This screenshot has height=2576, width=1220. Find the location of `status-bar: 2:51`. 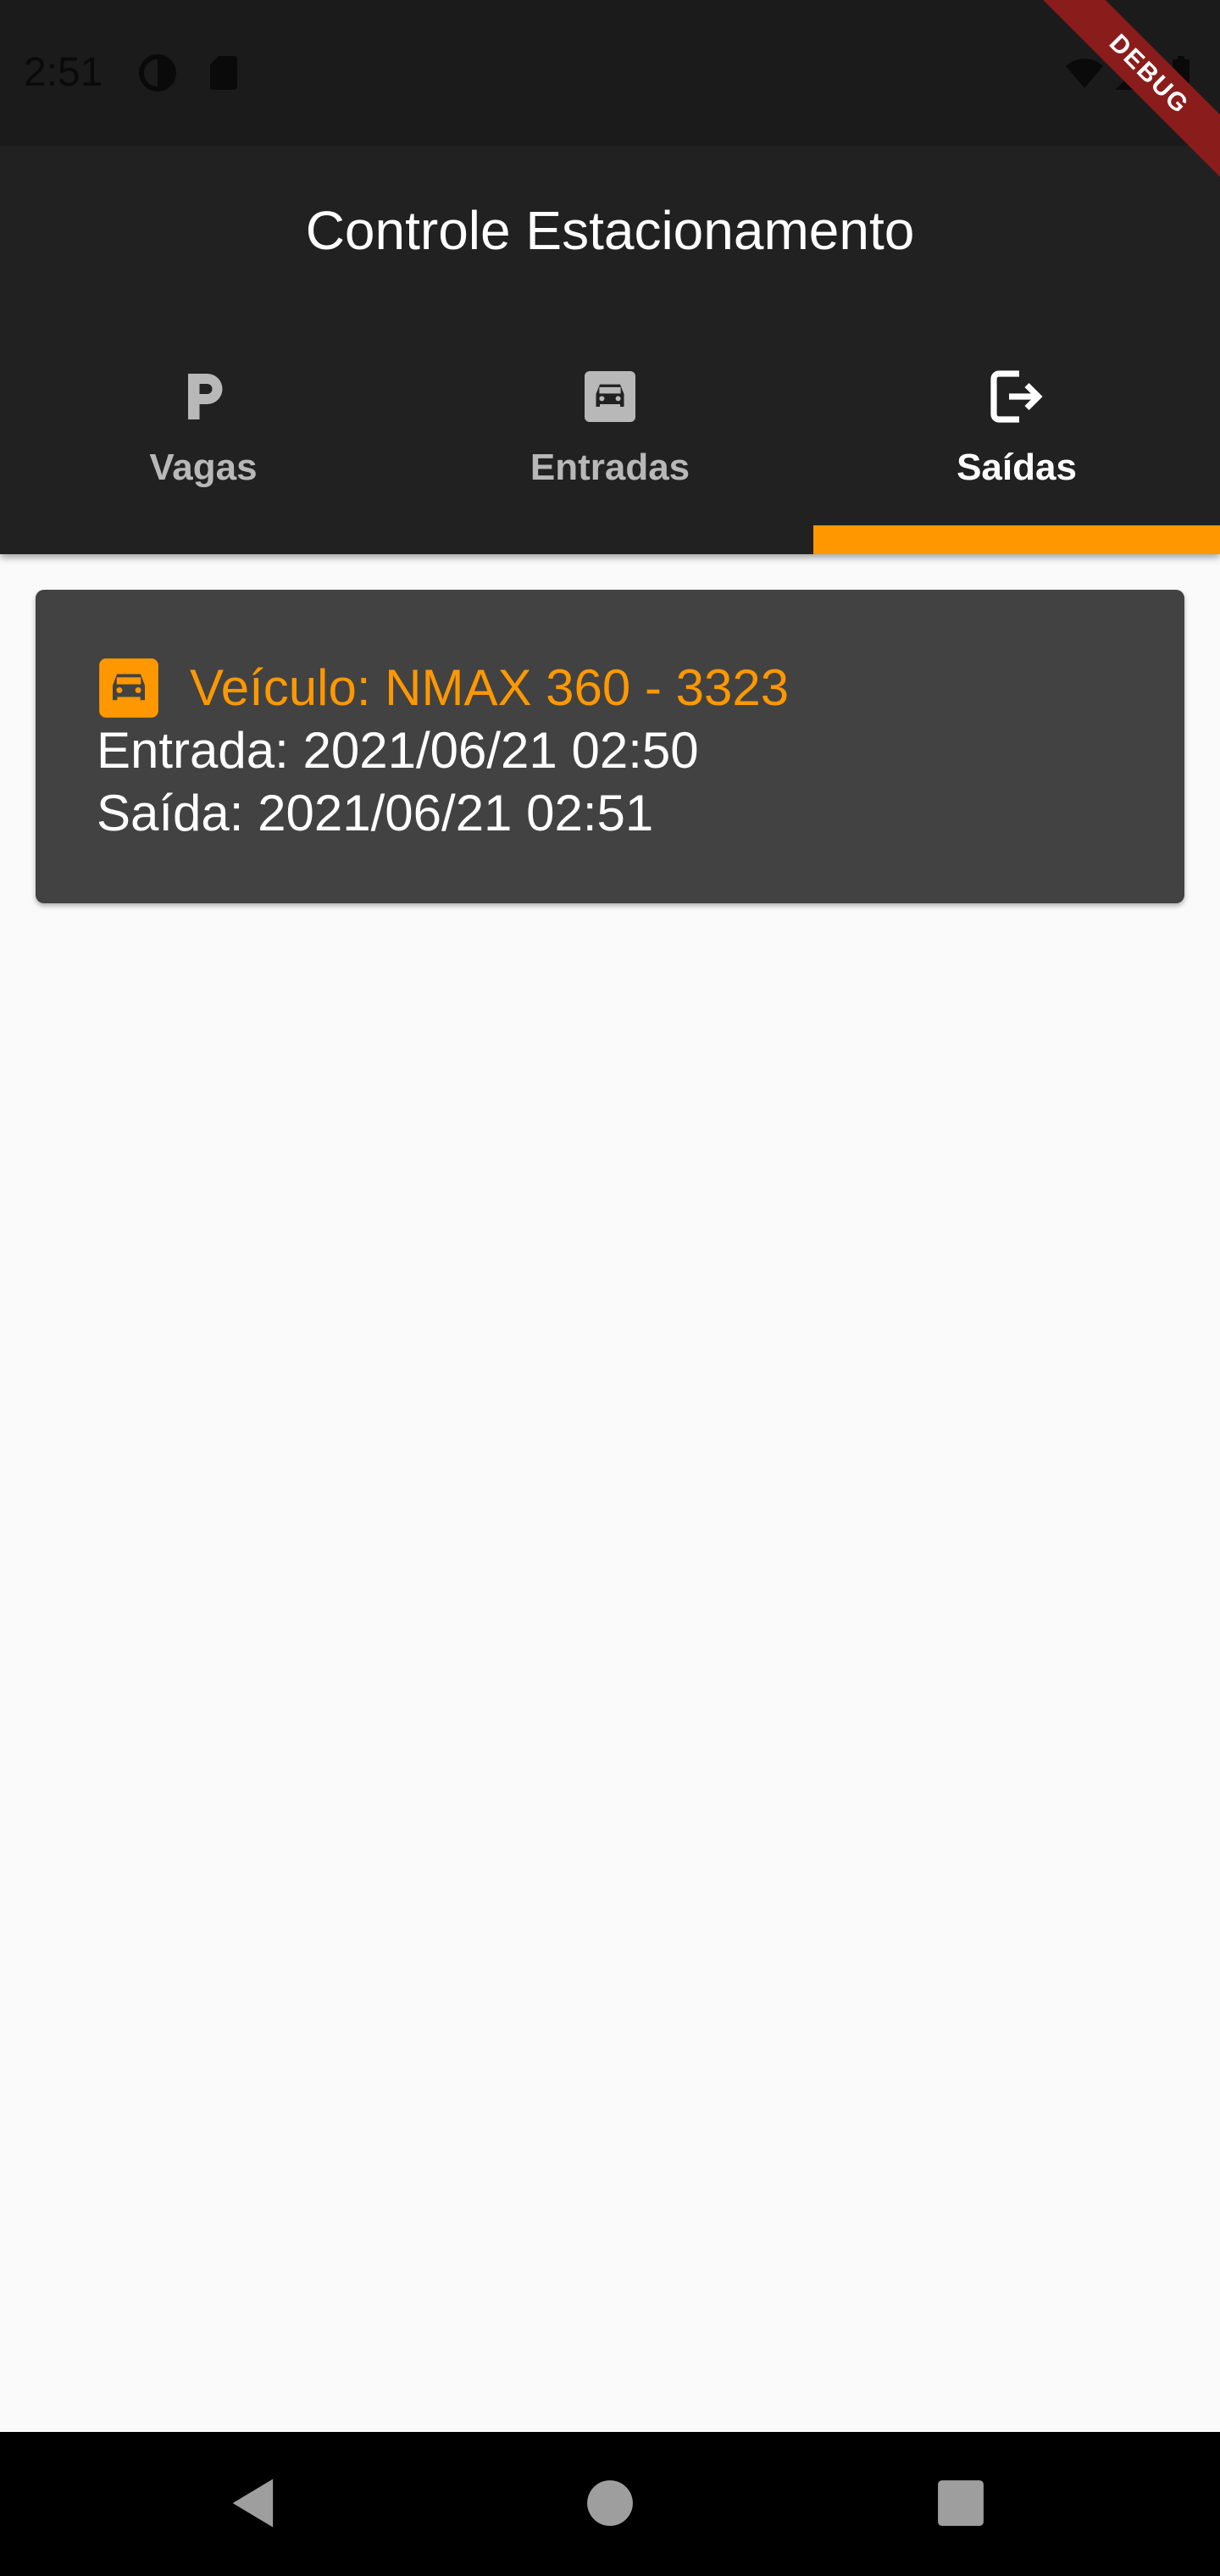

status-bar: 2:51 is located at coordinates (610, 73).